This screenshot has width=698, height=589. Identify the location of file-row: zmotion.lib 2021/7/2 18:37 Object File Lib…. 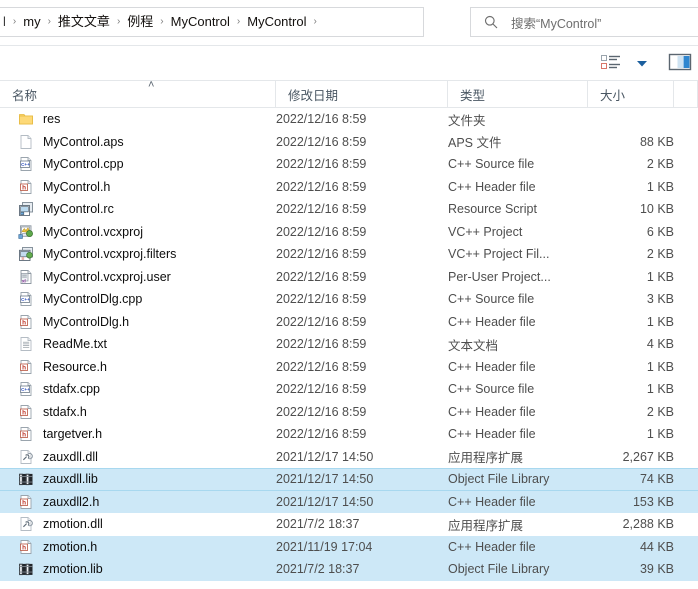
(349, 569).